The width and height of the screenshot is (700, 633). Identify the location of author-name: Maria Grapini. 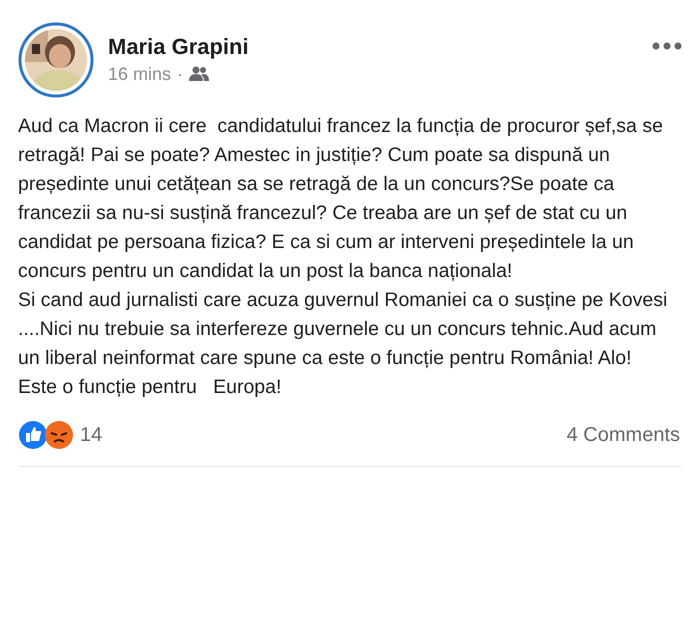
(373, 46).